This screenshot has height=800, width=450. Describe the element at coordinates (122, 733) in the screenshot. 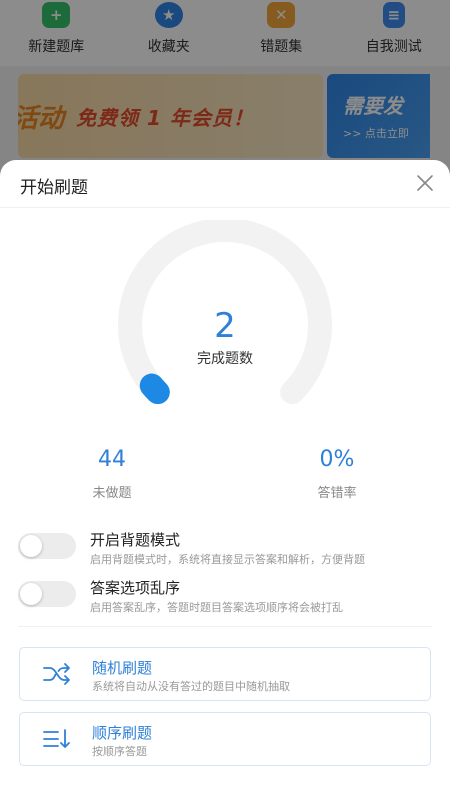

I see `mode-title: 顺序刷题` at that location.